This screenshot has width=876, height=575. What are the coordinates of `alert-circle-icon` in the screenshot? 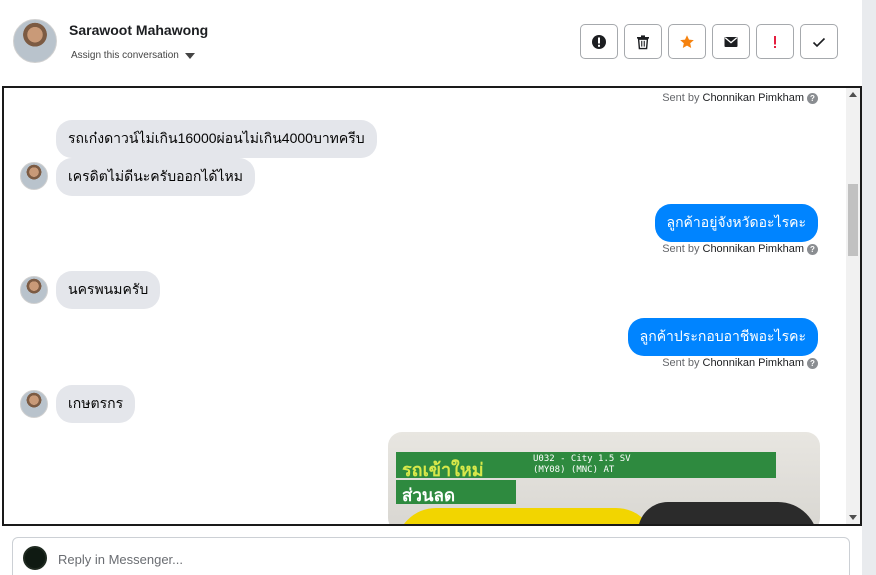 It's located at (599, 41).